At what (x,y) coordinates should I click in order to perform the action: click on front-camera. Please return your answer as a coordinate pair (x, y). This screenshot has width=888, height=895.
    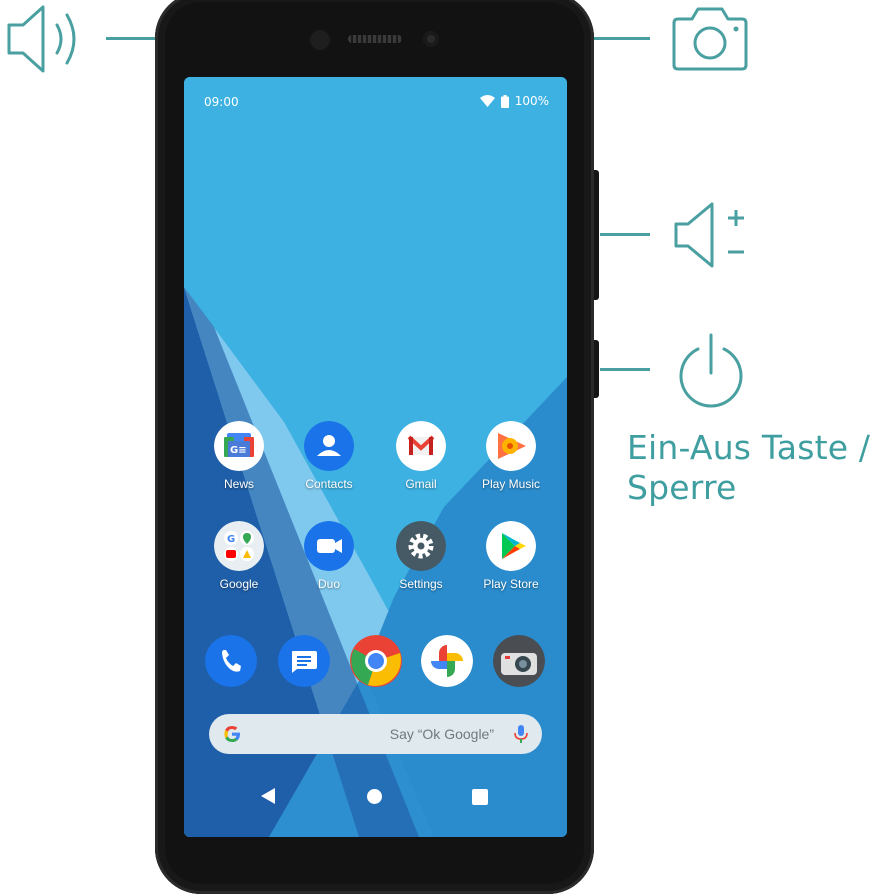
    Looking at the image, I should click on (431, 39).